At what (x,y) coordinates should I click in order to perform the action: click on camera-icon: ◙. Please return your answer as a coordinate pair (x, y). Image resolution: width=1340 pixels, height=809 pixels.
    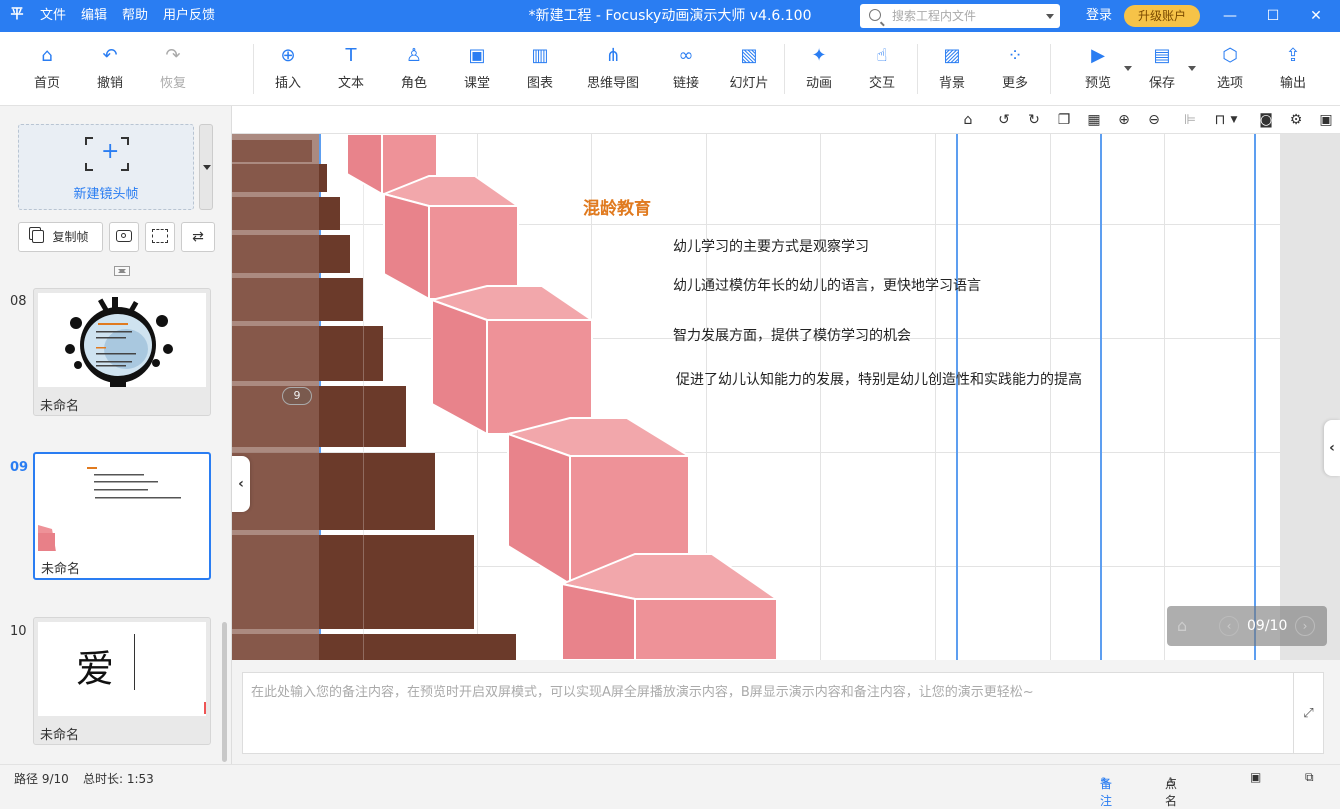
    Looking at the image, I should click on (1266, 120).